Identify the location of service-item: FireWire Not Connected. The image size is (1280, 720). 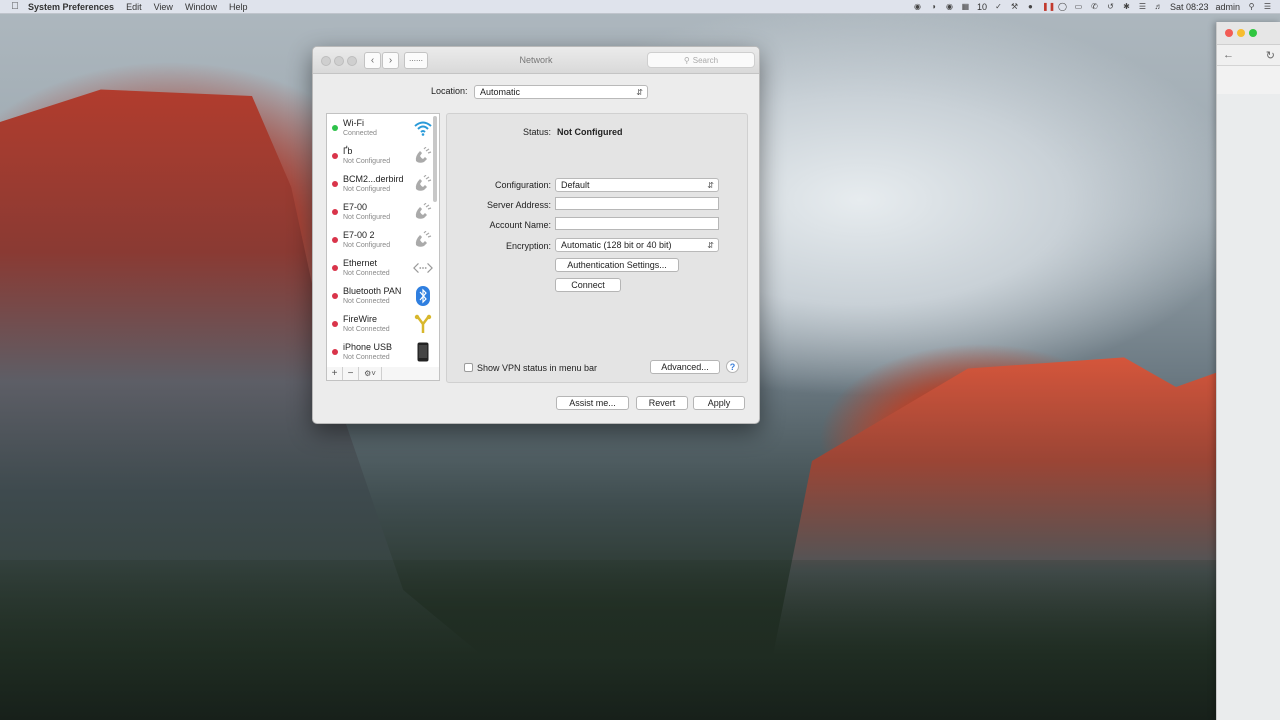
(383, 324).